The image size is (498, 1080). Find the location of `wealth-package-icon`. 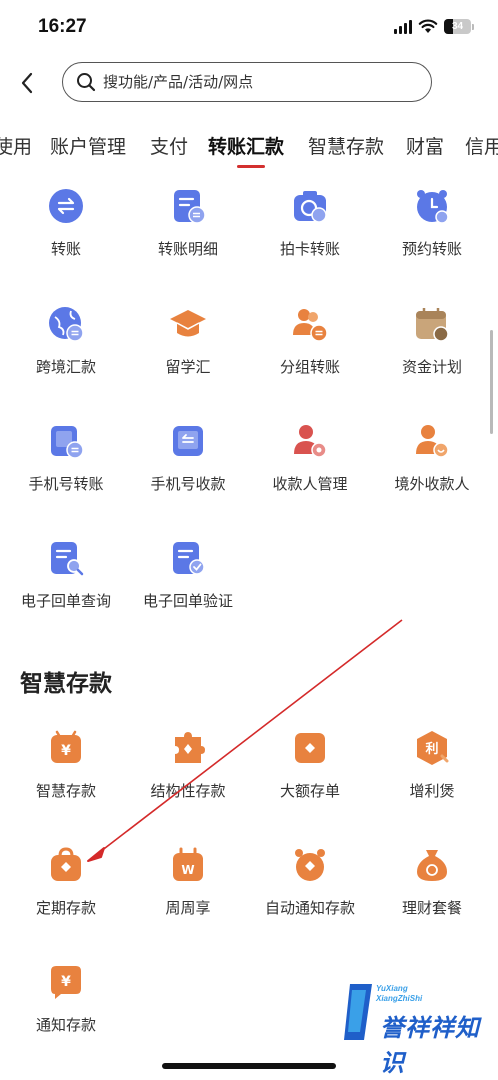

wealth-package-icon is located at coordinates (432, 865).